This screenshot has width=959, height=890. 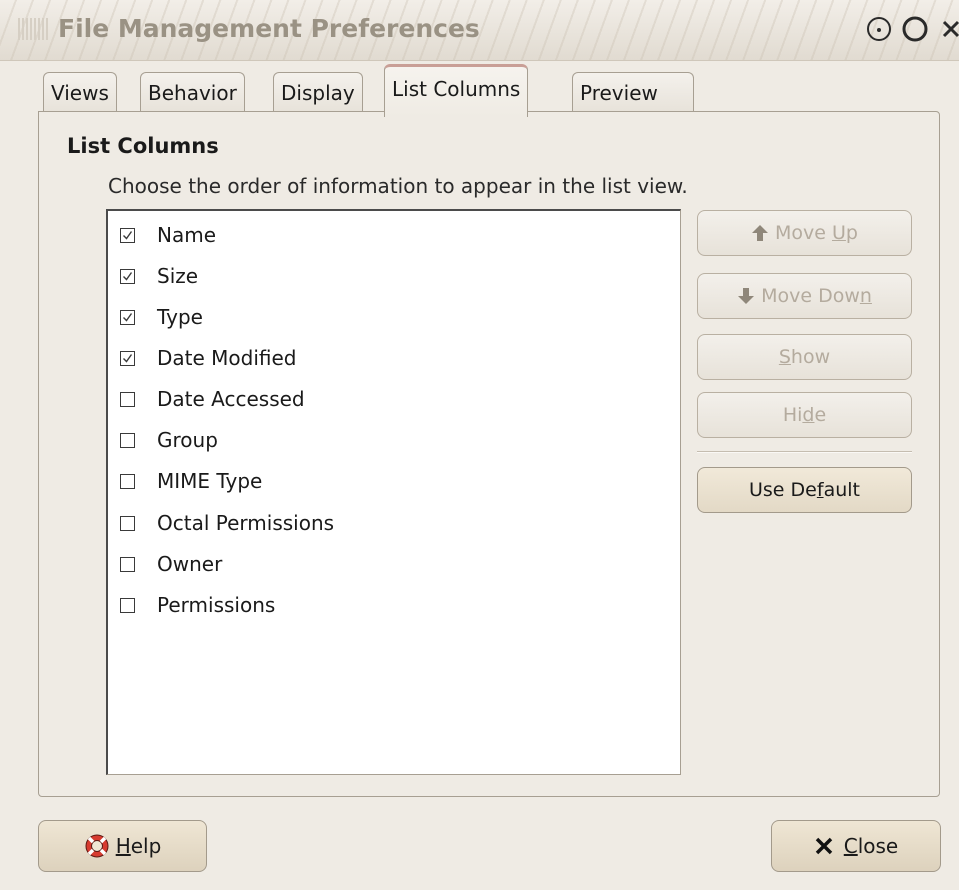 What do you see at coordinates (816, 296) in the screenshot?
I see `move-down-label: Move Down` at bounding box center [816, 296].